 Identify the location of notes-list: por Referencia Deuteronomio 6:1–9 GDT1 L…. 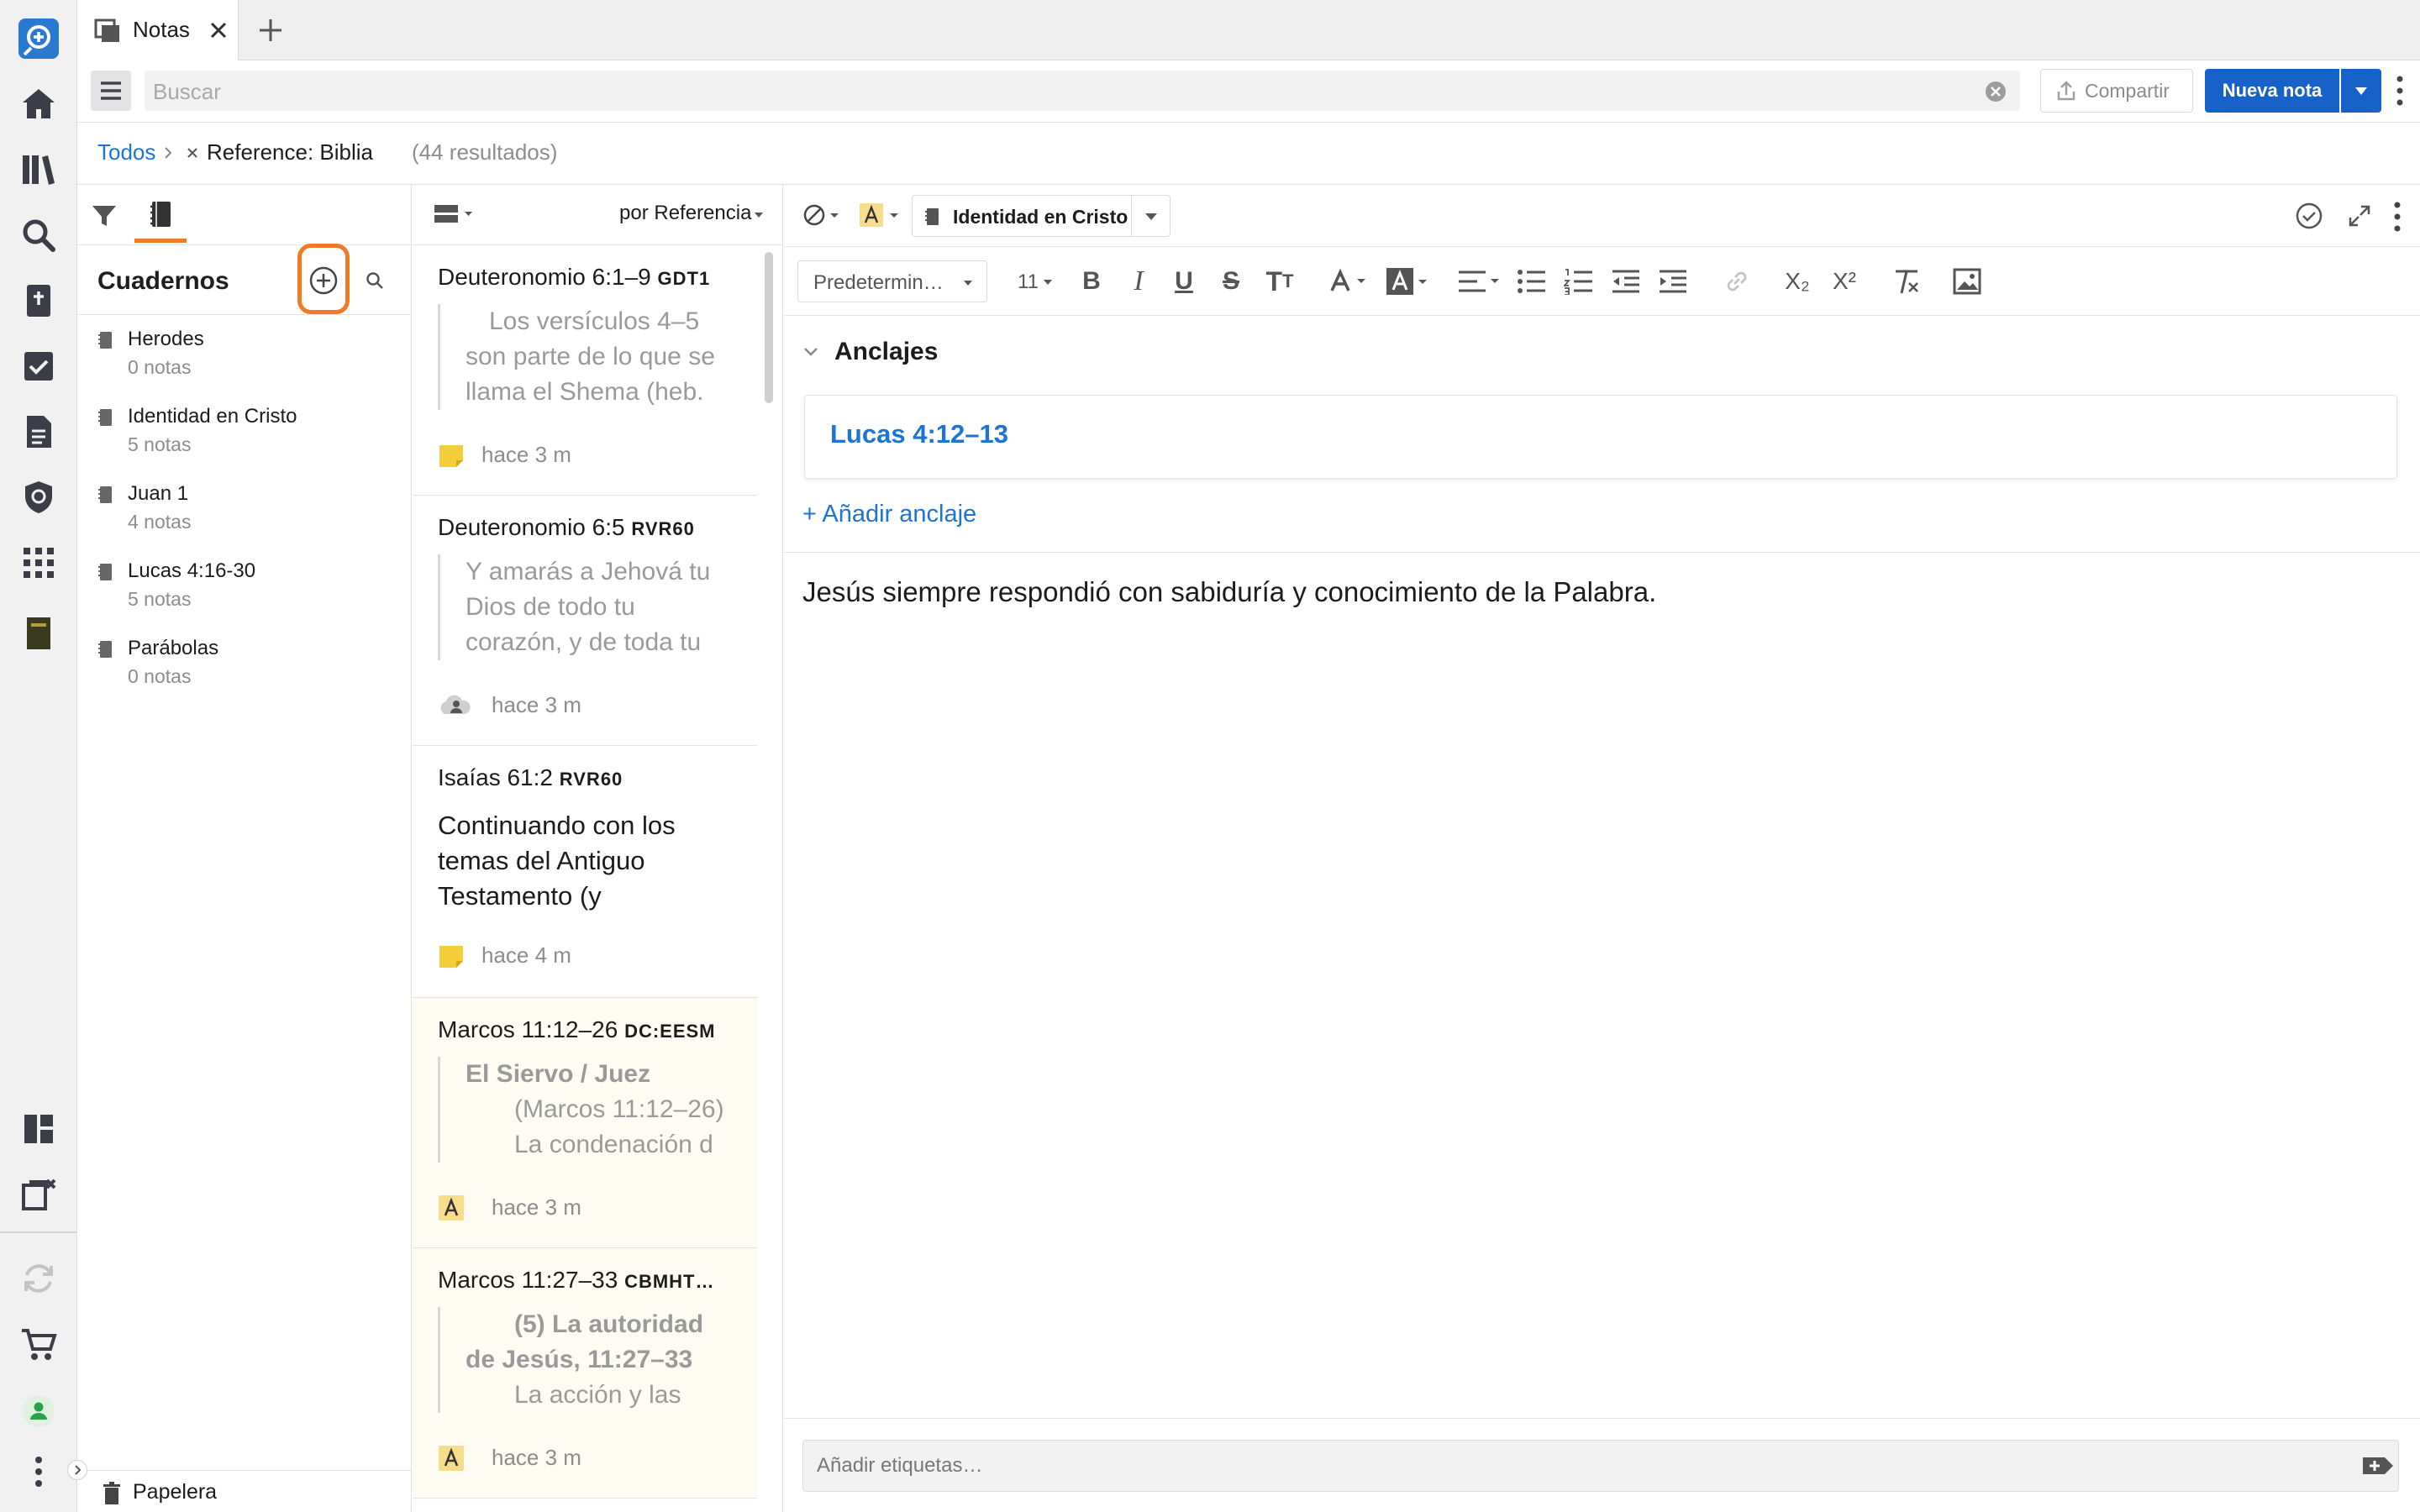
(598, 848).